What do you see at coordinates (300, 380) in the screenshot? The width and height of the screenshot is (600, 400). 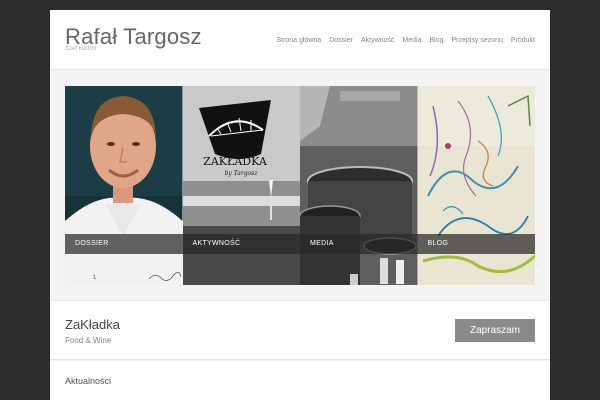 I see `news-section: Aktualności` at bounding box center [300, 380].